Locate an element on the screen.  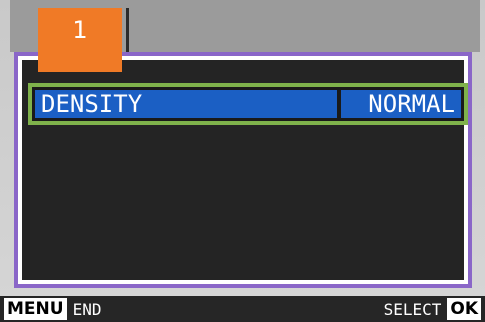
footer-right: SELECT OK is located at coordinates (432, 309).